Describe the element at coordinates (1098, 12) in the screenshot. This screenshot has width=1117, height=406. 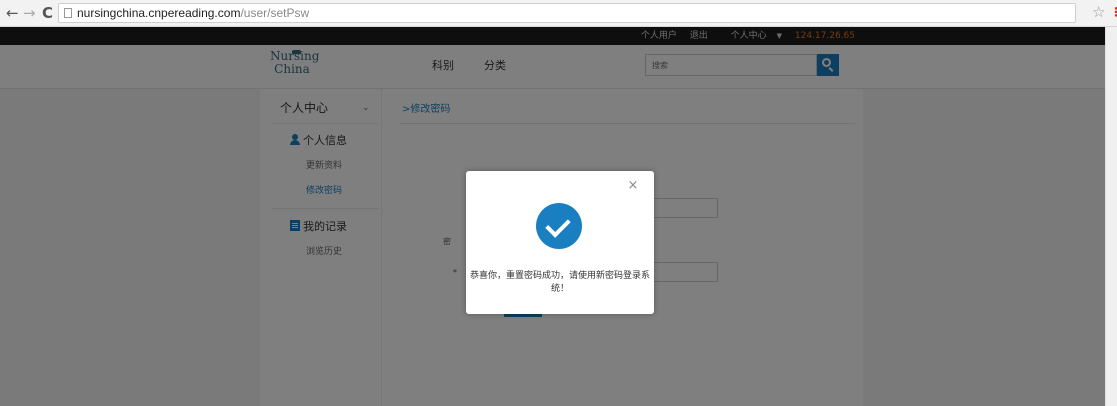
I see `bookmark-star-icon: ☆` at that location.